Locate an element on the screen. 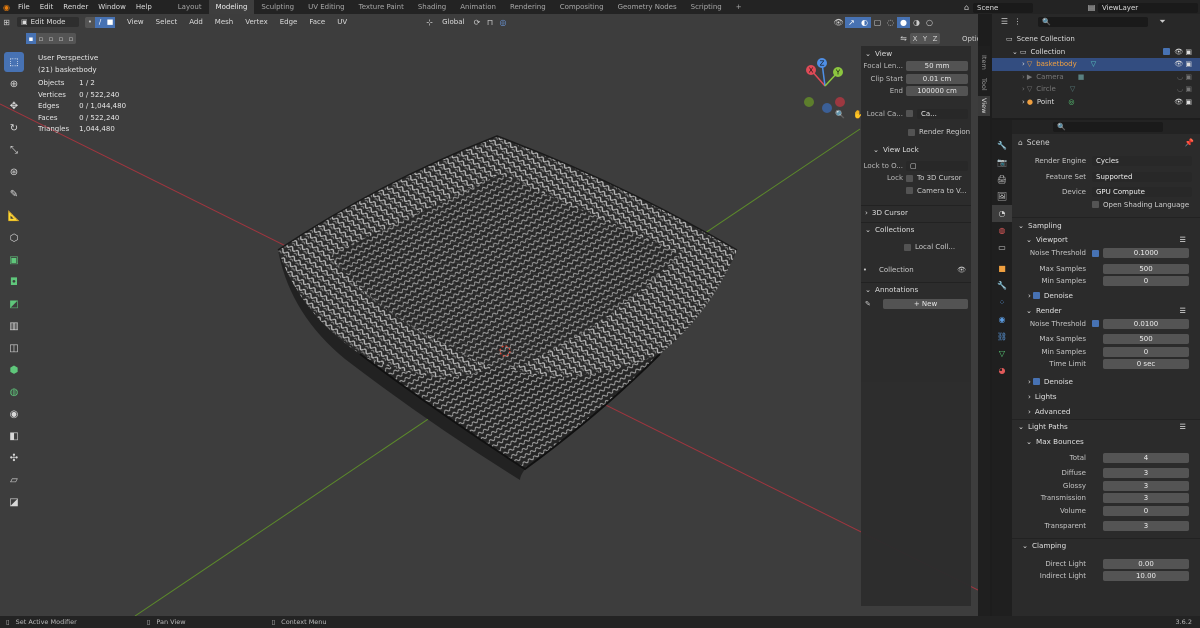 This screenshot has width=1200, height=628. max-bounces-subpanel: ⌄ Max Bounces is located at coordinates (1096, 441).